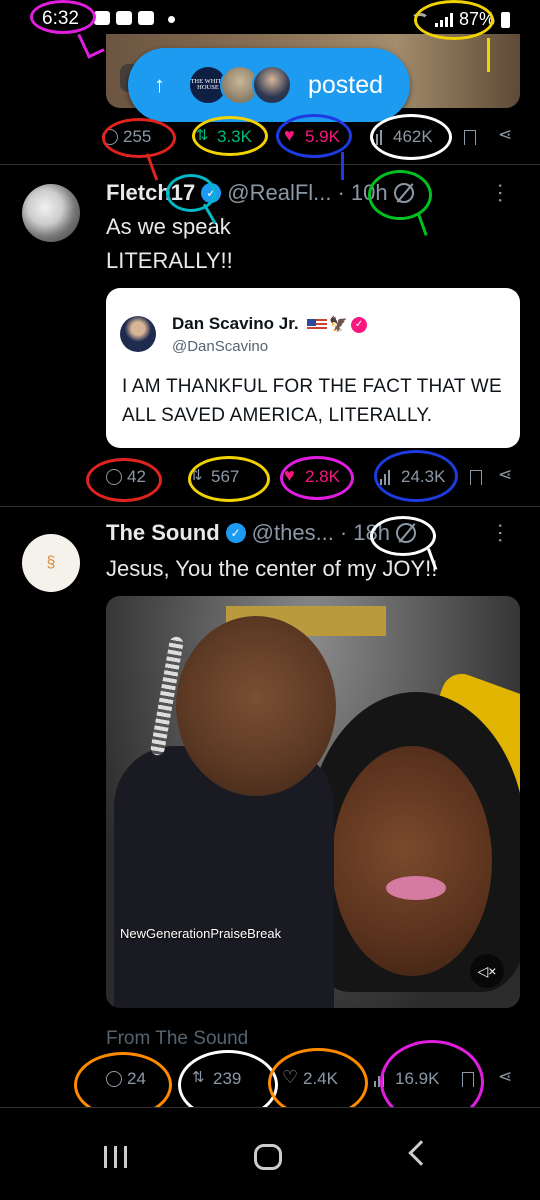  What do you see at coordinates (487, 971) in the screenshot?
I see `mute-icon: ◁×` at bounding box center [487, 971].